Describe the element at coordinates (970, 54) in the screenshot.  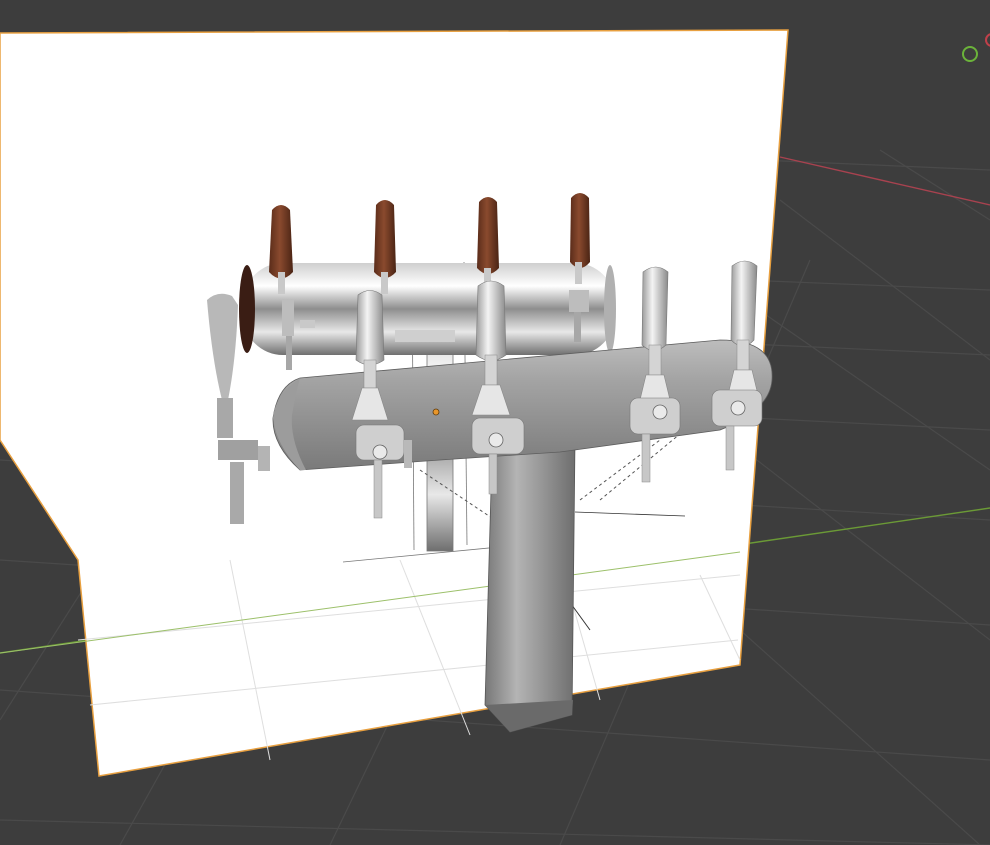
I see `gizmo-y-axis-icon` at that location.